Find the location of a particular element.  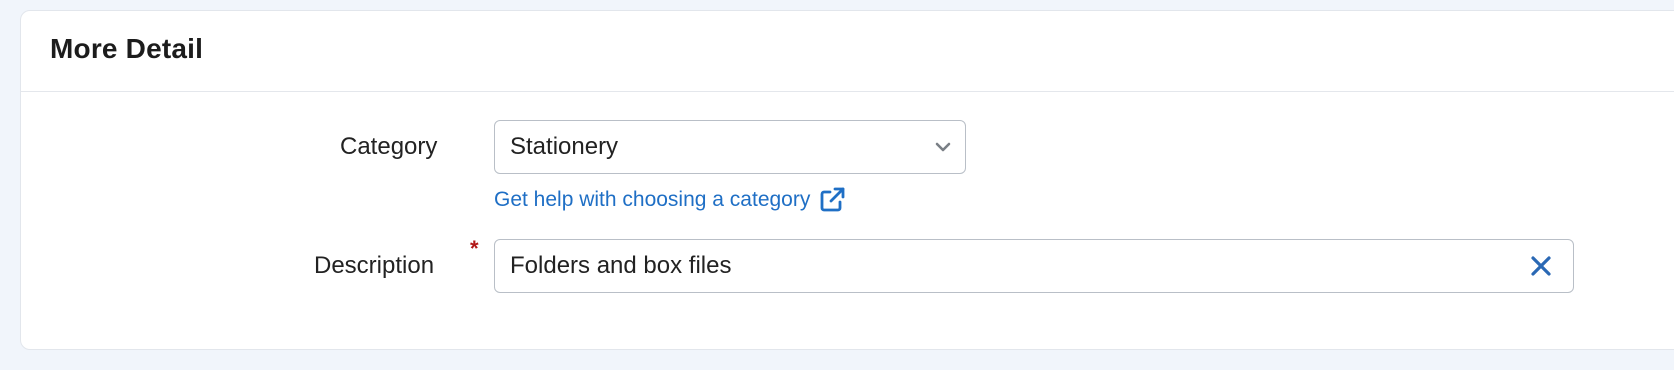

category-select-value: Stationery is located at coordinates (564, 146).